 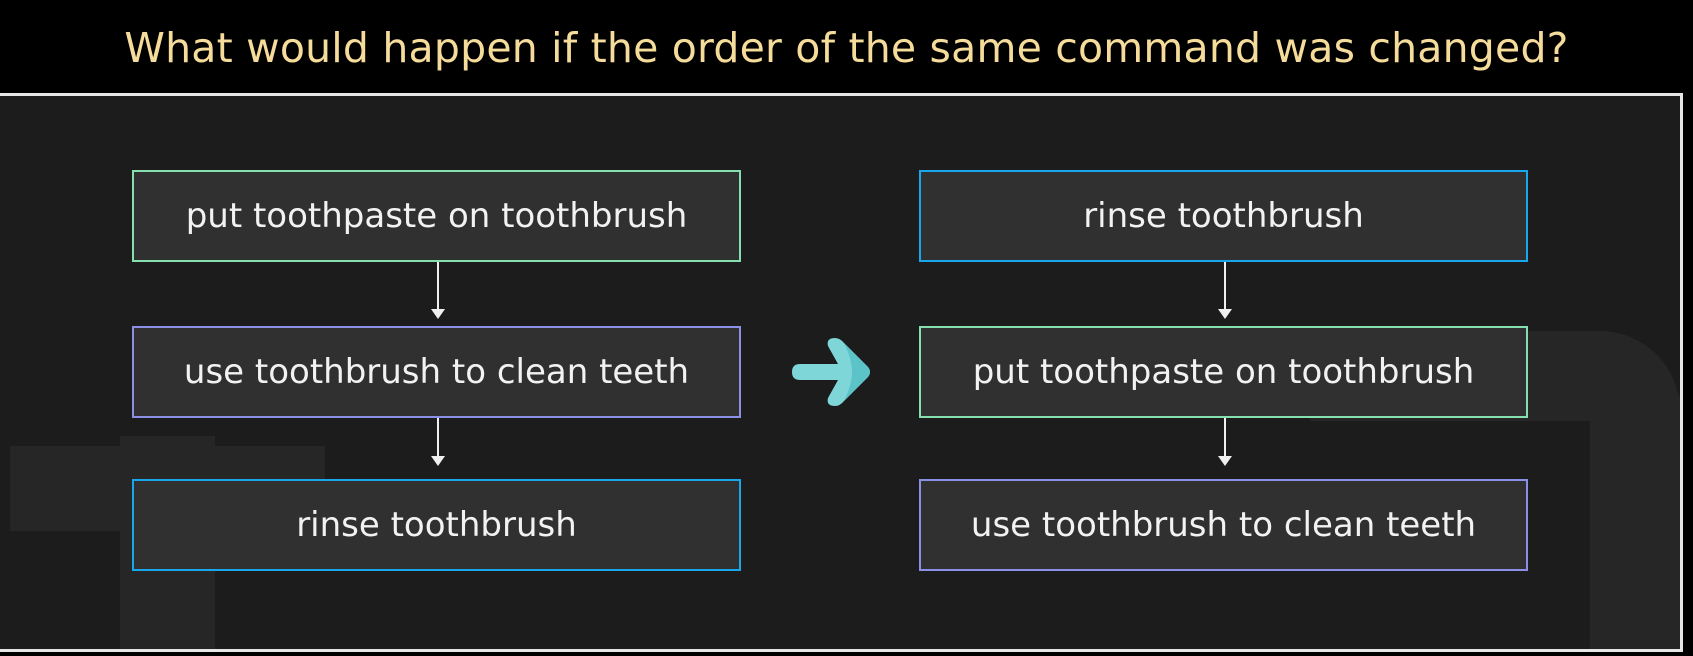 I want to click on right-step-3-label: use toothbrush to clean teeth, so click(x=1223, y=525).